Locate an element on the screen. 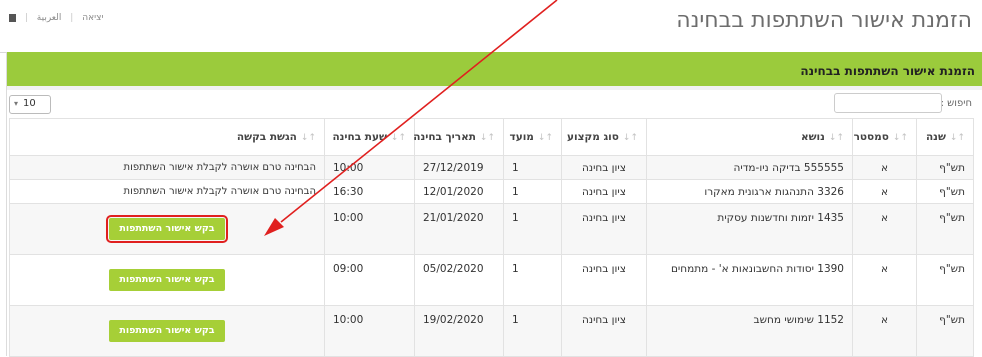 The width and height of the screenshot is (982, 357). cell-time: 16:30 is located at coordinates (369, 191).